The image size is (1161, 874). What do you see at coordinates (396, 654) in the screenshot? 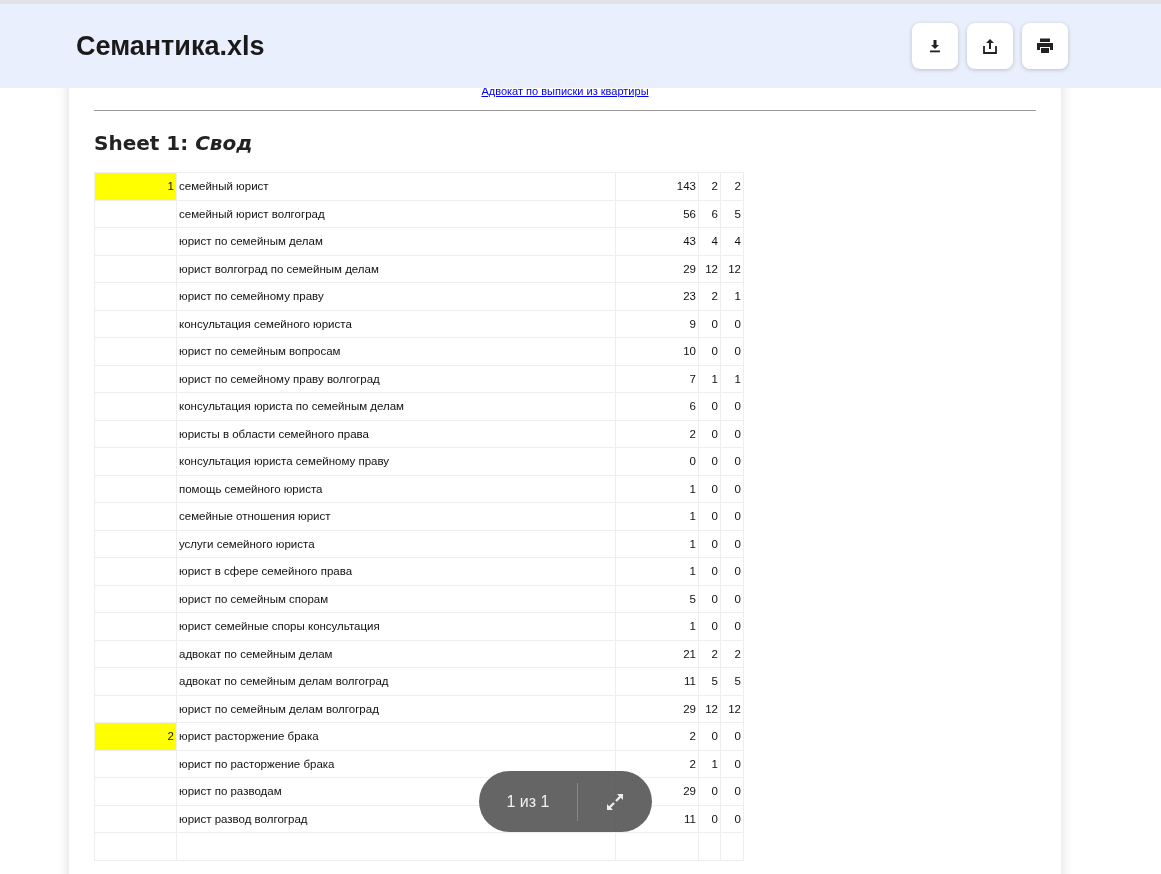
I see `table-cell: адвокат по семейным делам` at bounding box center [396, 654].